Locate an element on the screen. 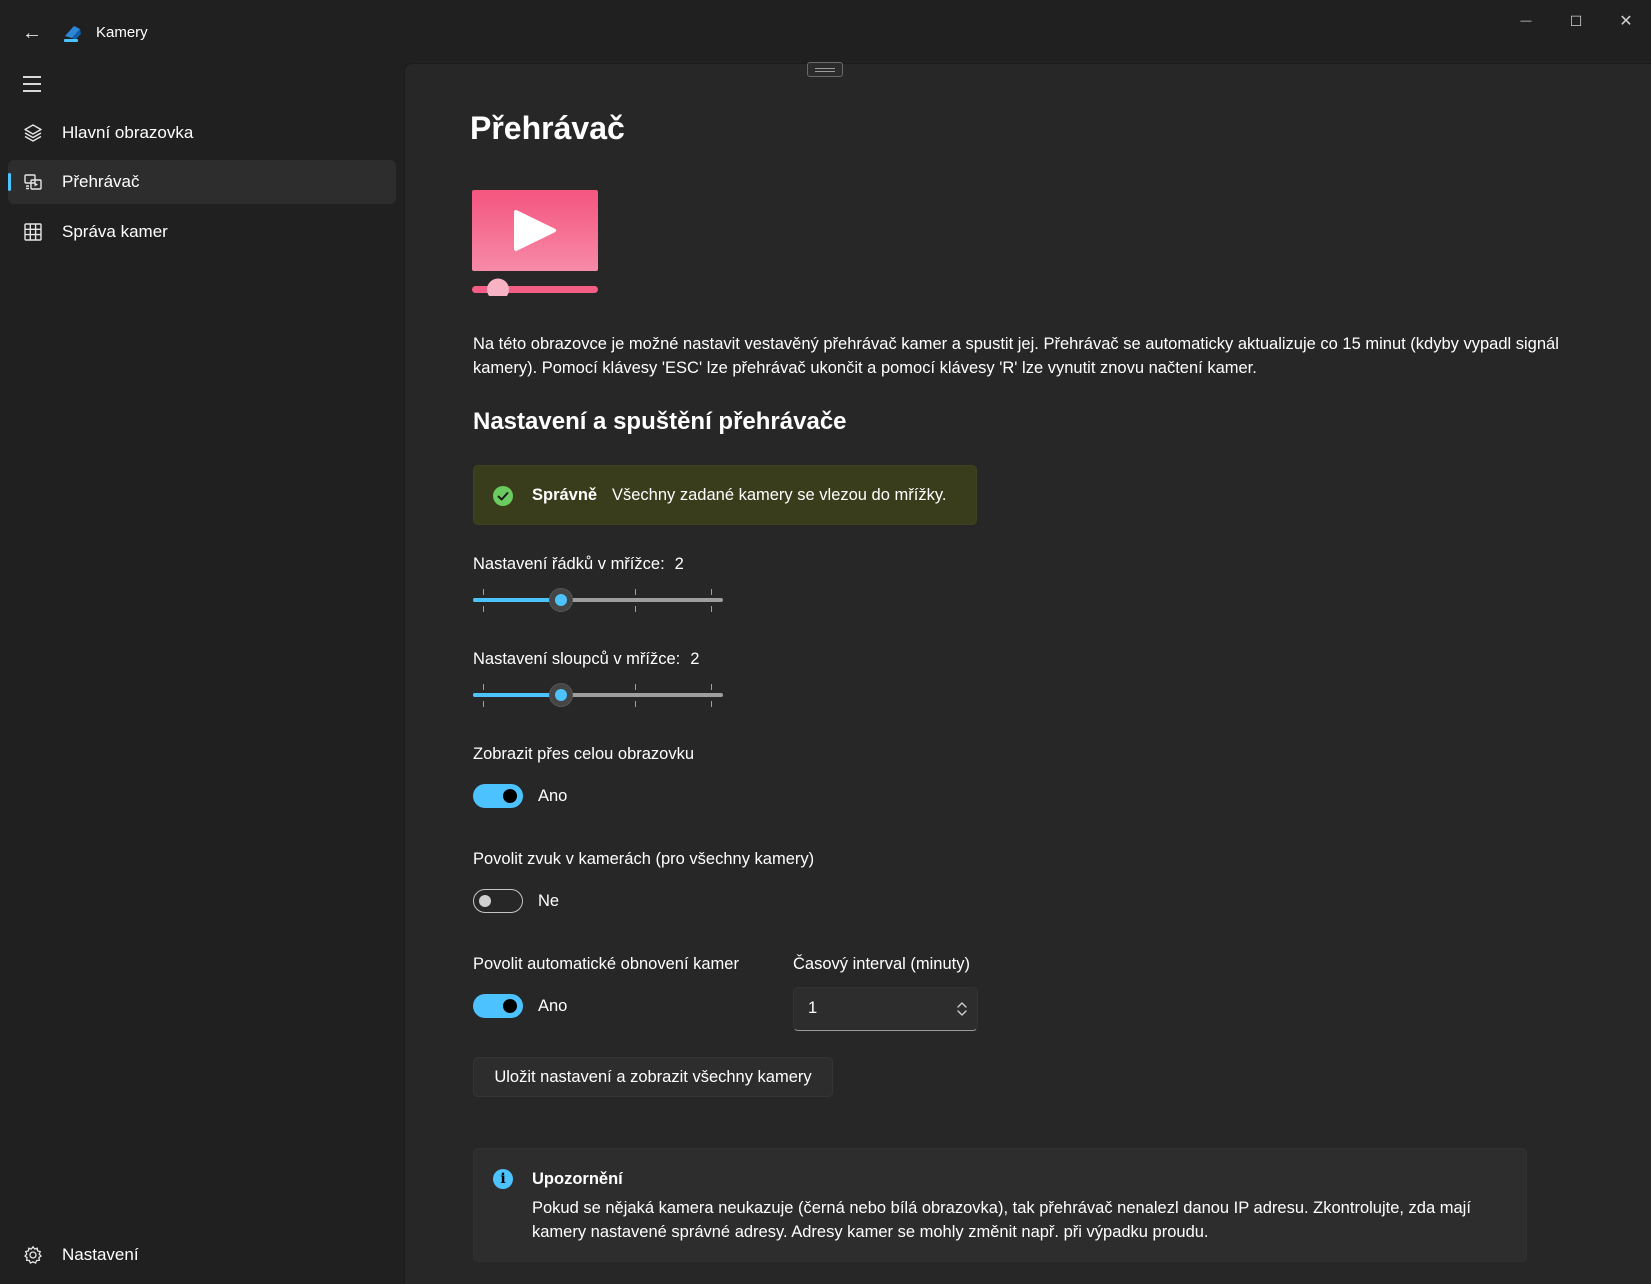  drag-handle is located at coordinates (825, 69).